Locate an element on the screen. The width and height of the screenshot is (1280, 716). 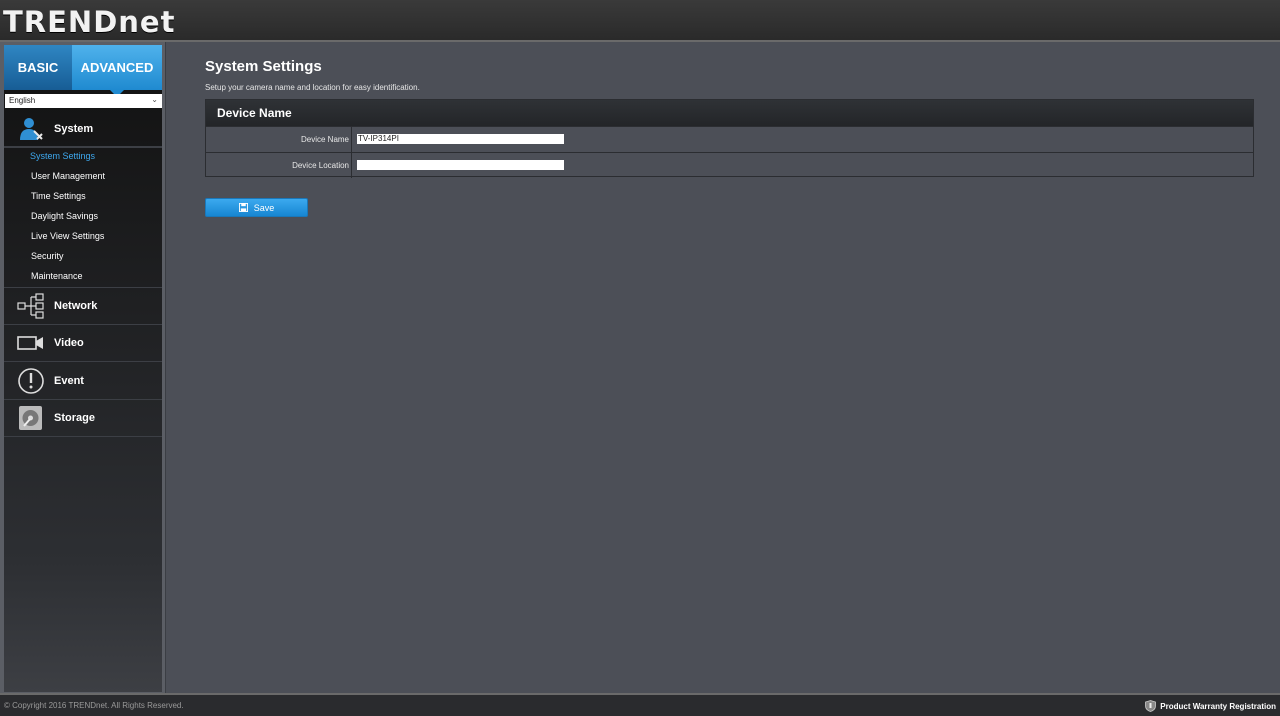
mode-tabs: BASIC ADVANCED is located at coordinates (83, 71).